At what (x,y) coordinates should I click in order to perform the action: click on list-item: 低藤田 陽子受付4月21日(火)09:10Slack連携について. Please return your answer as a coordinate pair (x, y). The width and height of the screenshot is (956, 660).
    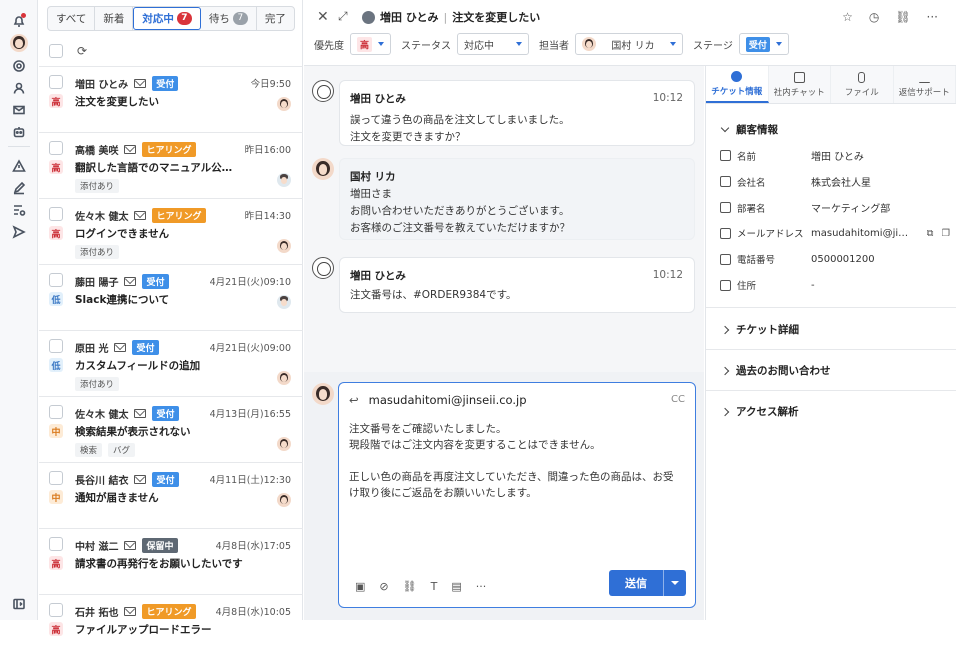
    Looking at the image, I should click on (171, 297).